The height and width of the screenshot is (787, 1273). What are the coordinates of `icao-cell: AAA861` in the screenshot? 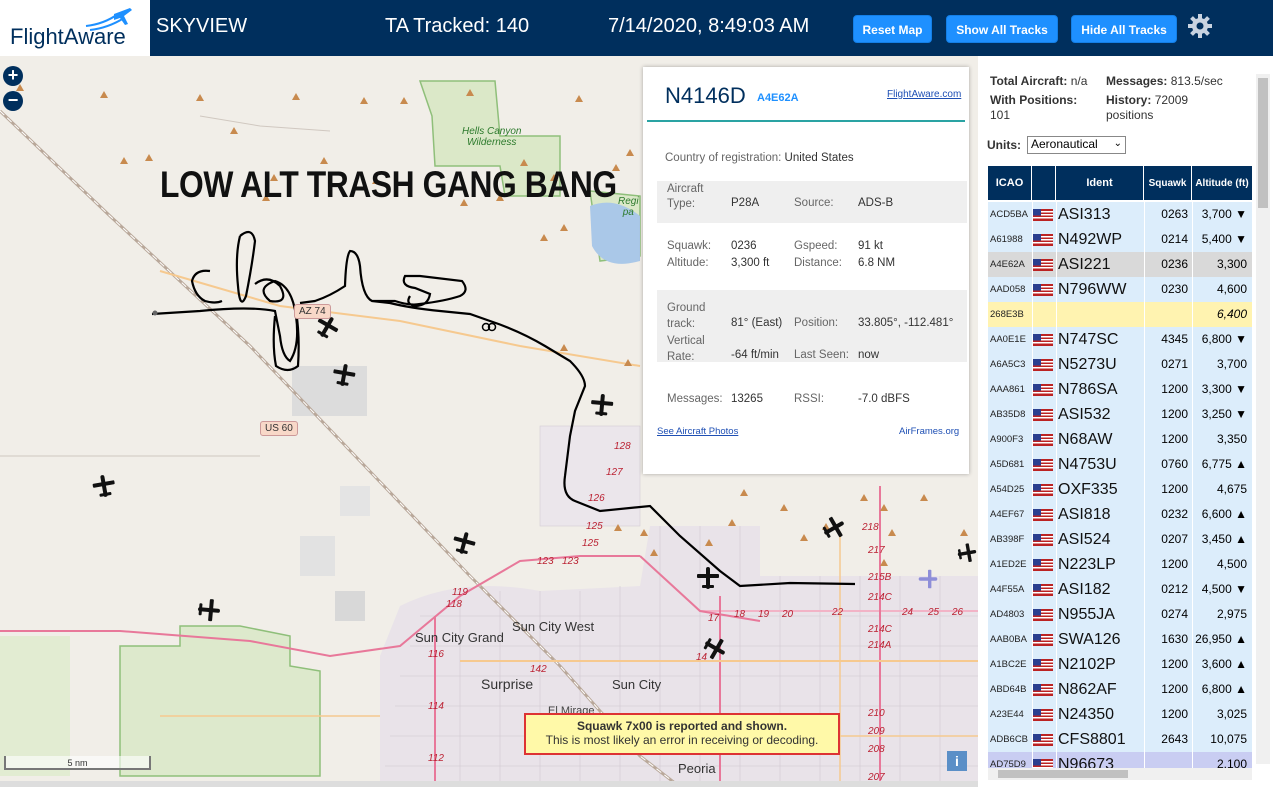 It's located at (1007, 389).